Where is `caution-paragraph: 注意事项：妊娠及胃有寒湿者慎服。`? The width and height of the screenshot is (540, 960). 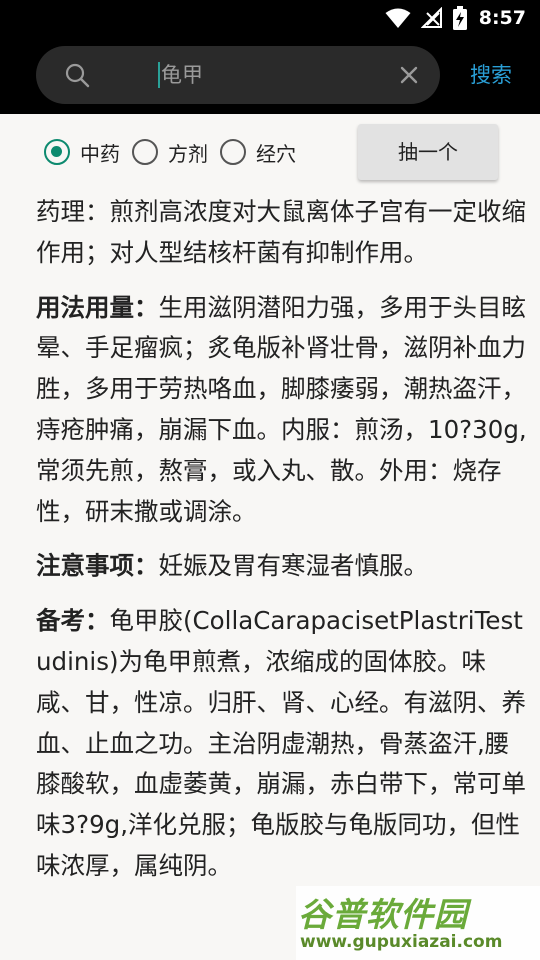 caution-paragraph: 注意事项：妊娠及胃有寒湿者慎服。 is located at coordinates (282, 566).